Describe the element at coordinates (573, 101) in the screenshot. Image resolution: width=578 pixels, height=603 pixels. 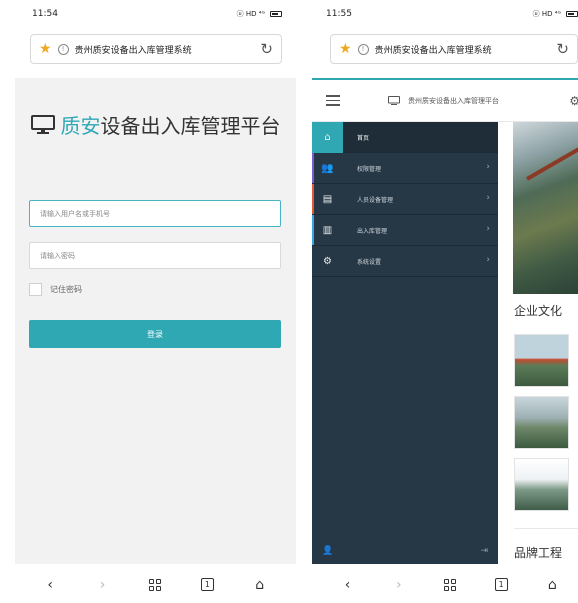
I see `settings-gear-icon: ⚙` at that location.